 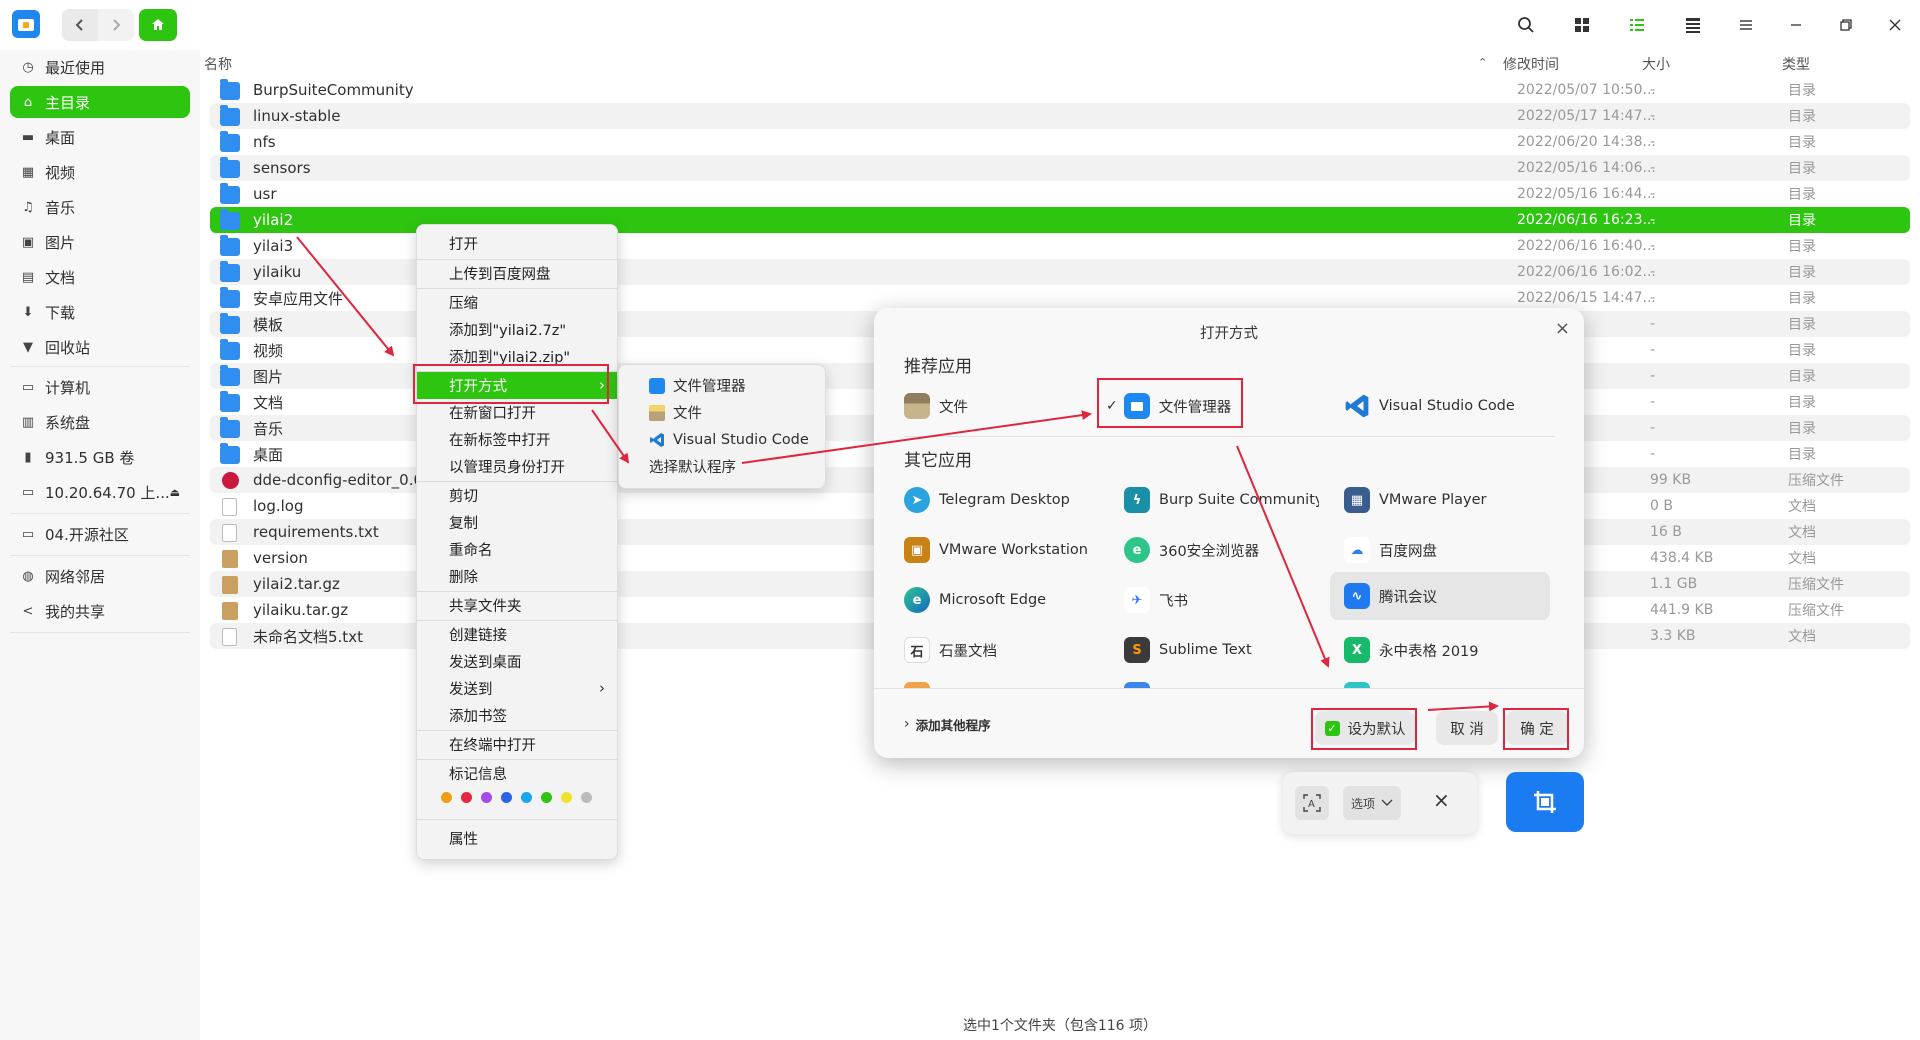 I want to click on file-name: dde-dconfig-editor_0.0.1, so click(x=345, y=480).